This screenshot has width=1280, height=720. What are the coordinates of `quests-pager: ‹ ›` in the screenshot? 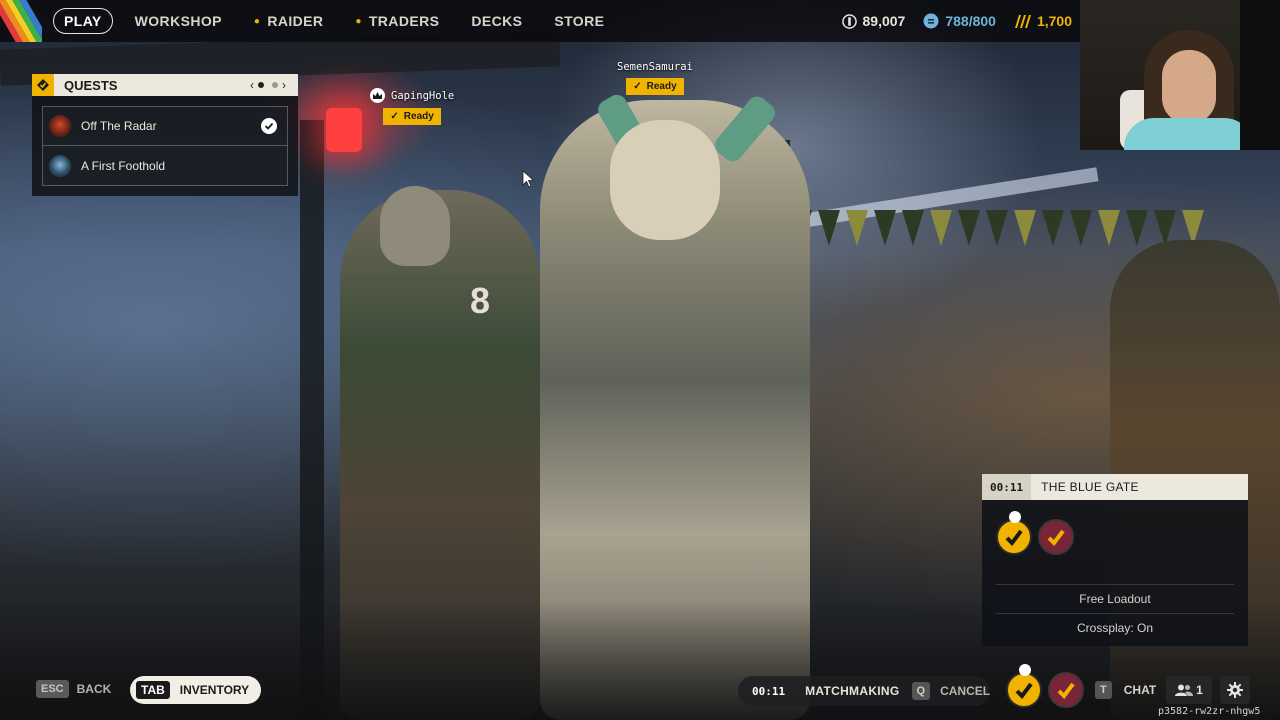 It's located at (268, 85).